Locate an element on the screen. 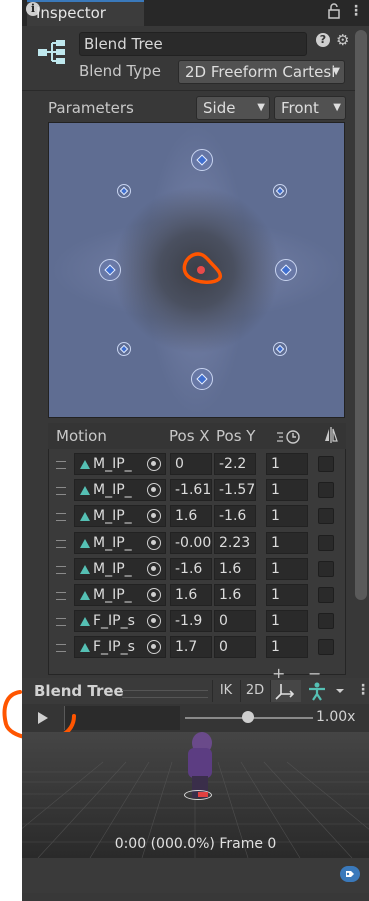  kebab-menu-icon: ⋮ is located at coordinates (356, 11).